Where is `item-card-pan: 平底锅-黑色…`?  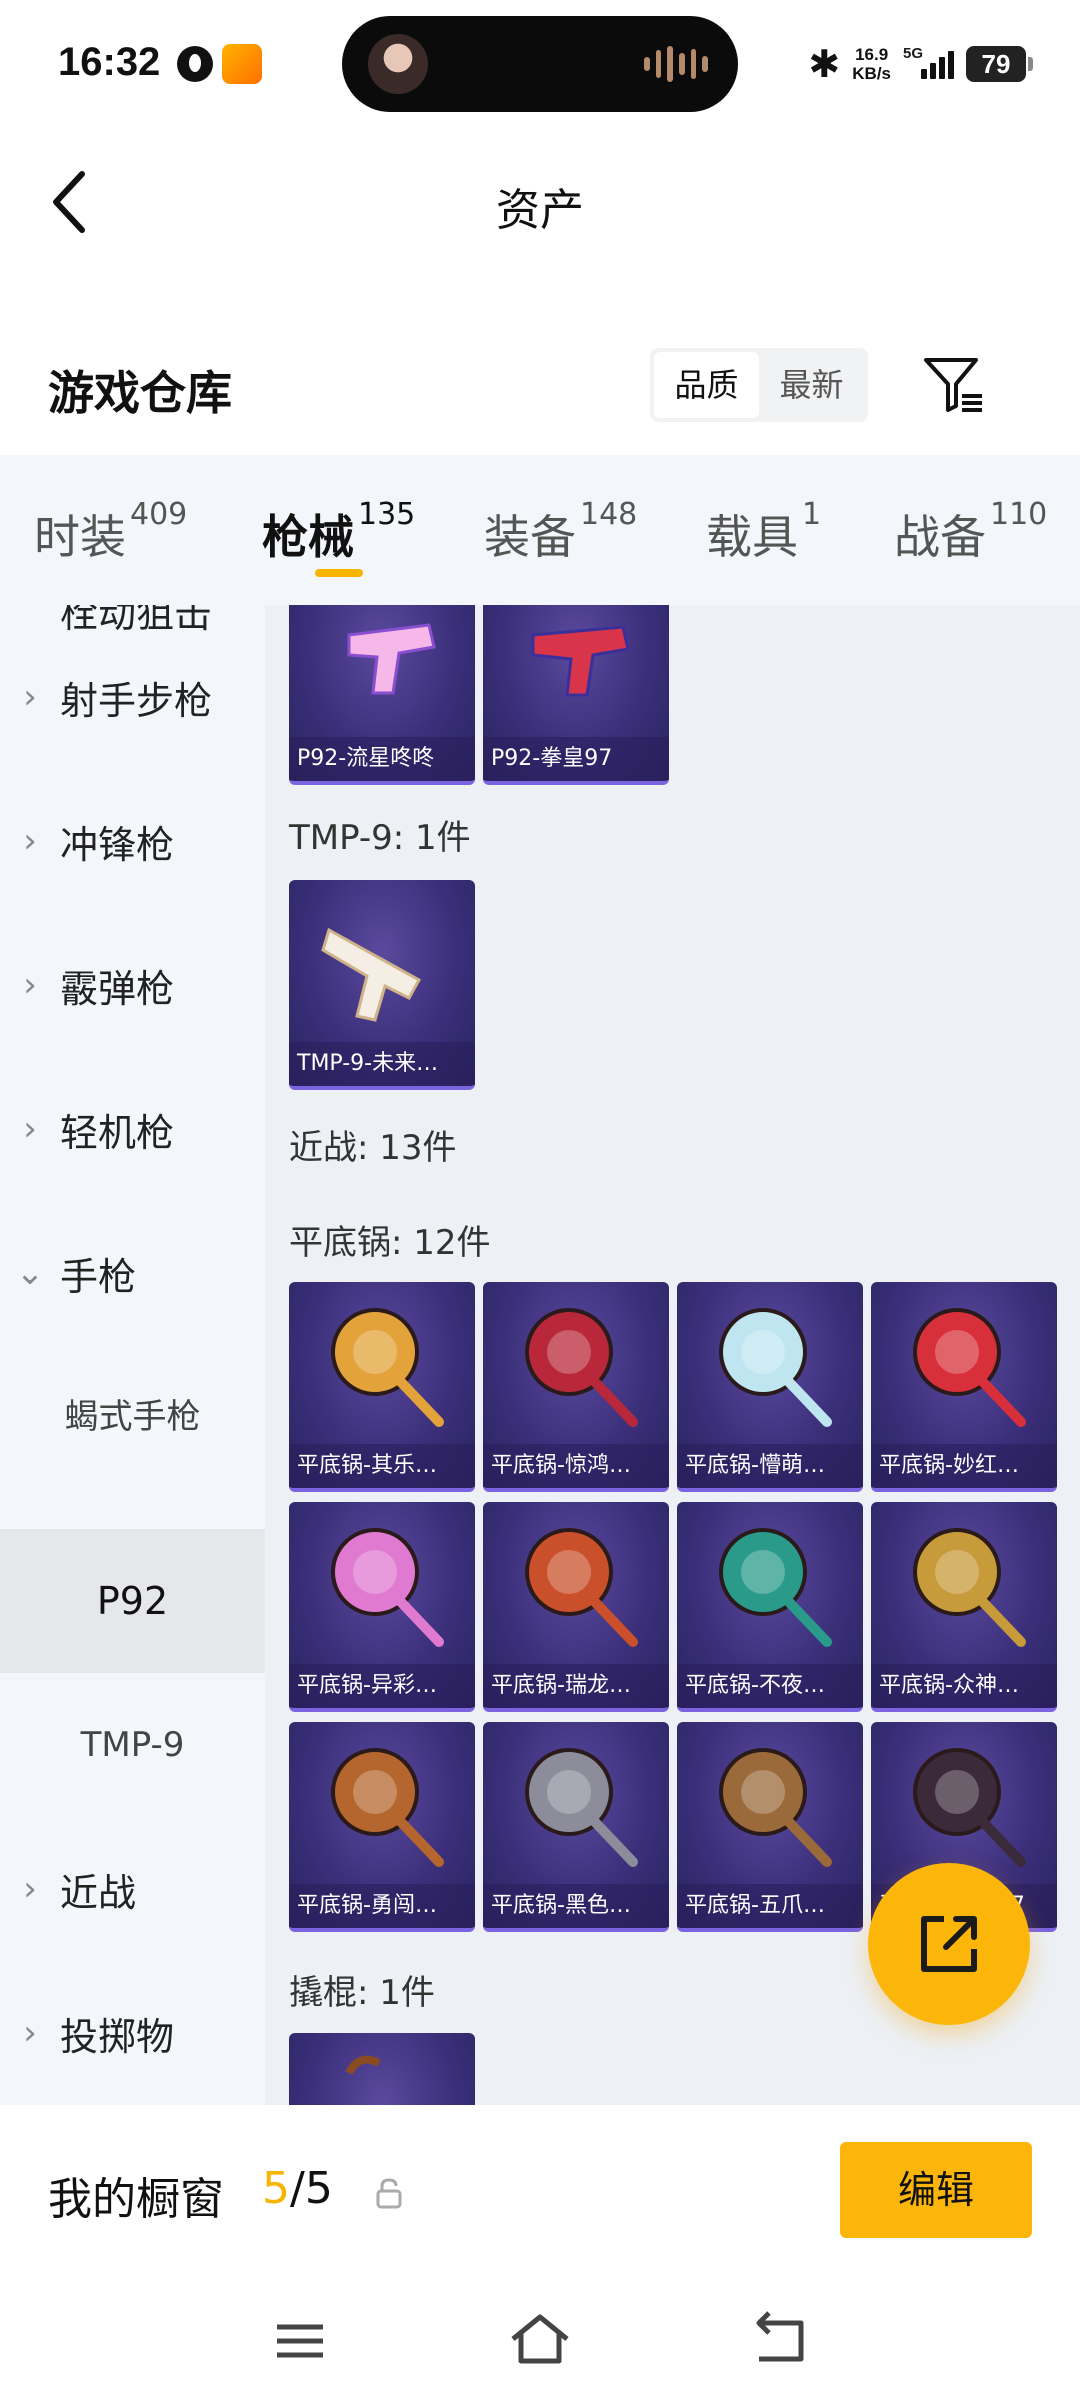 item-card-pan: 平底锅-黑色… is located at coordinates (576, 1827).